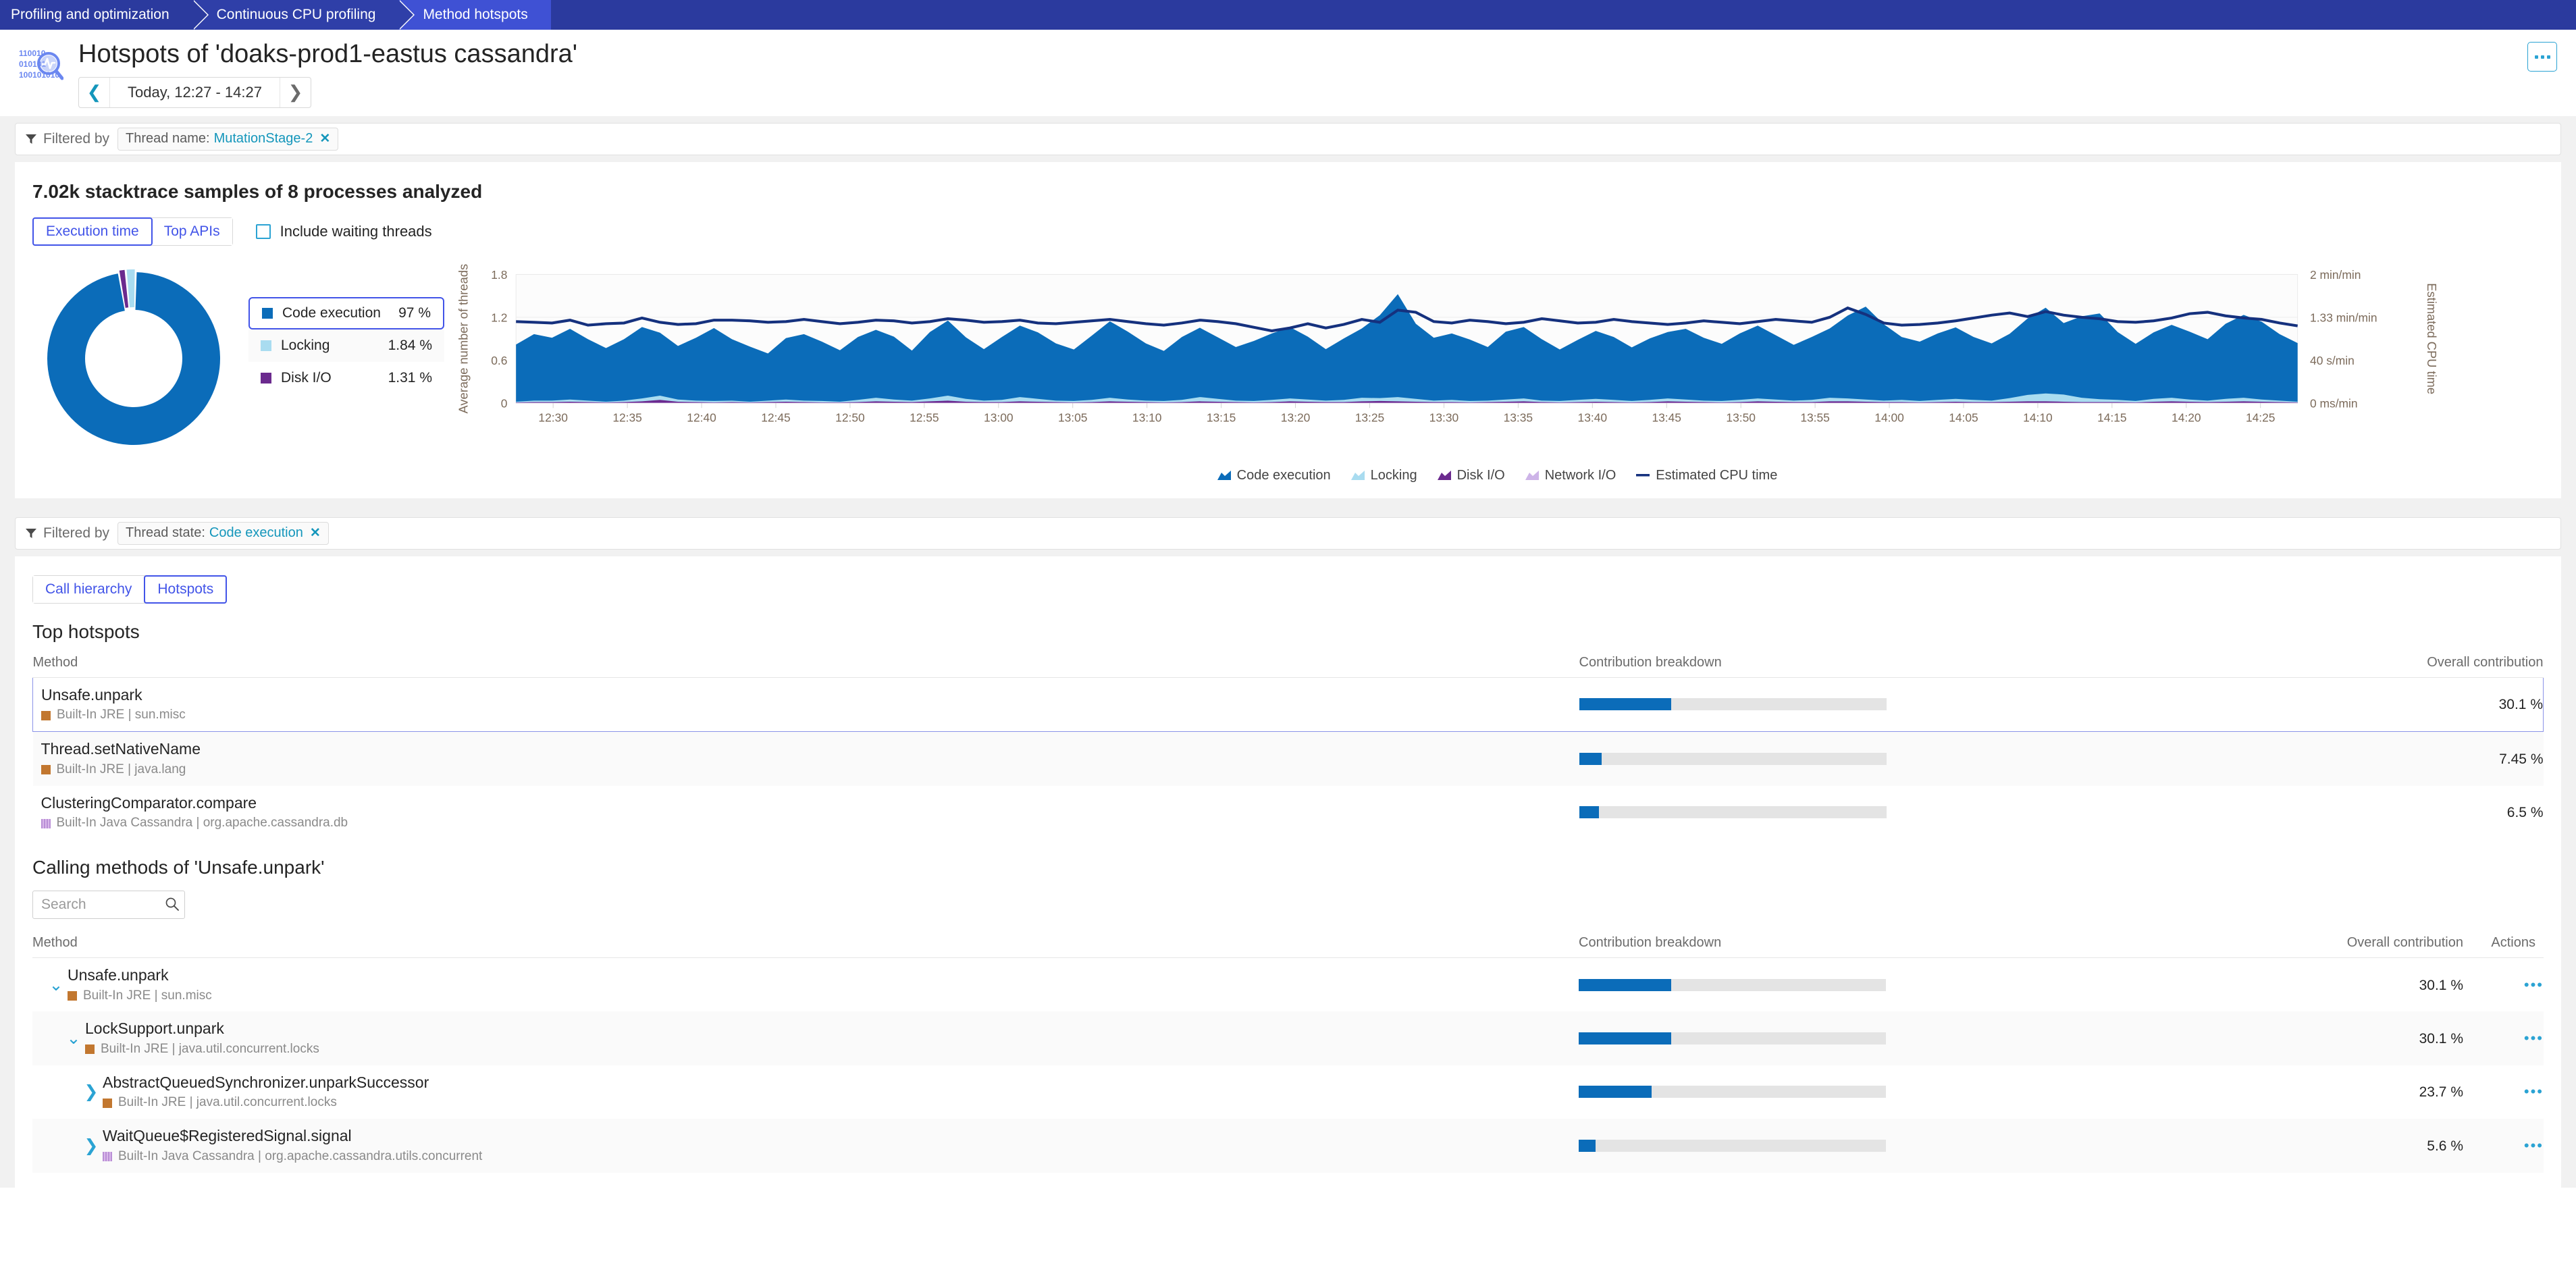 This screenshot has width=2576, height=1270. Describe the element at coordinates (194, 92) in the screenshot. I see `time-range-selector: ❮ Today, 12:27 - 14:27 ❯` at that location.